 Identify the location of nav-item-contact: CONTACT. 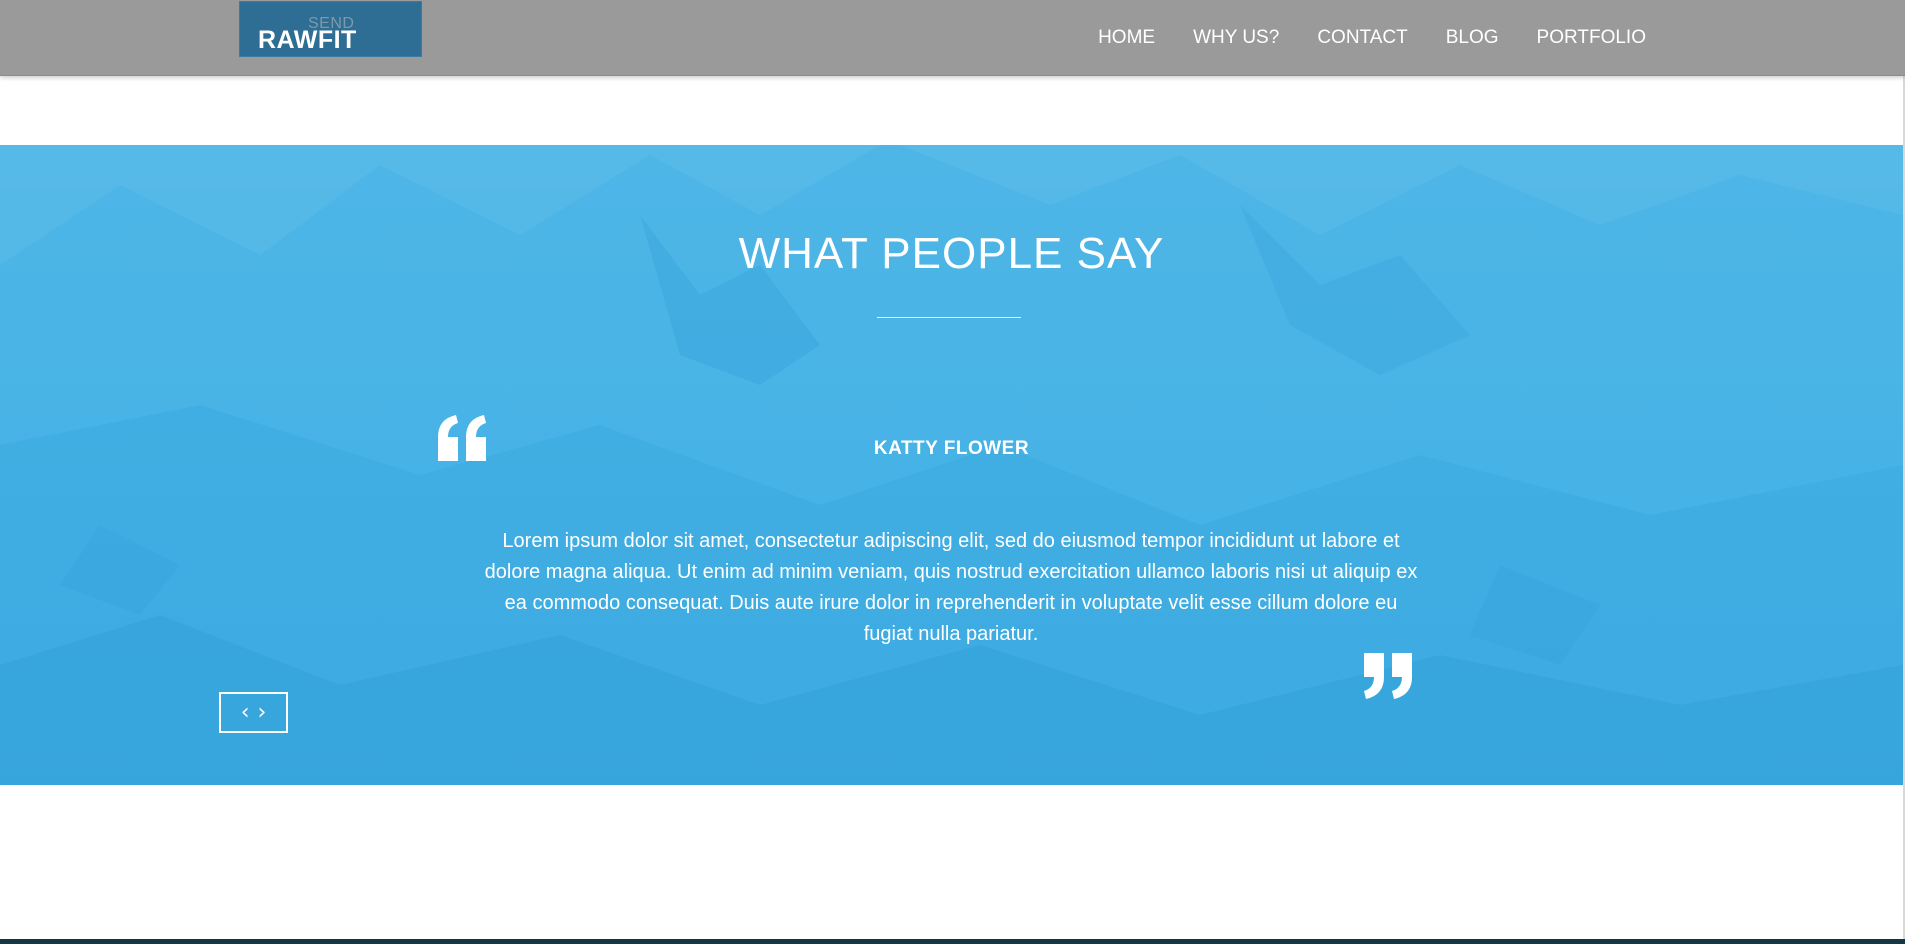
(1362, 38).